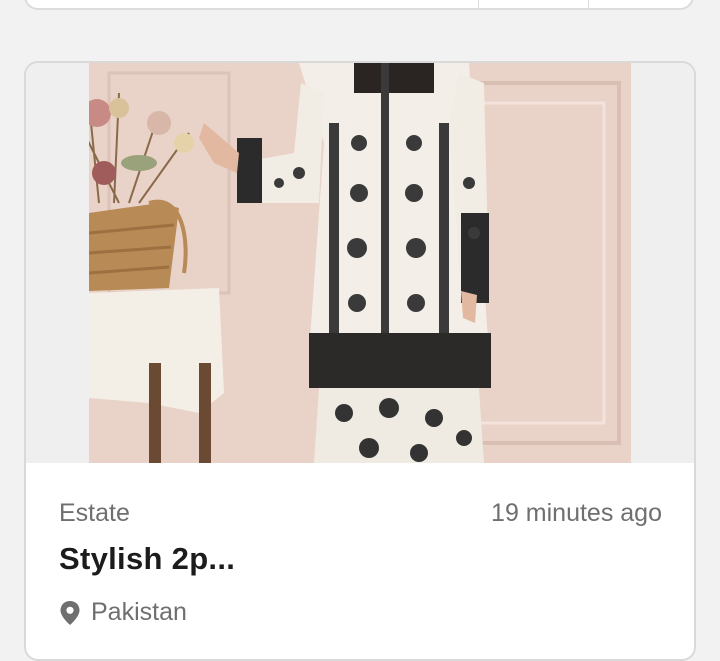 This screenshot has width=720, height=661. I want to click on map-pin-icon, so click(70, 612).